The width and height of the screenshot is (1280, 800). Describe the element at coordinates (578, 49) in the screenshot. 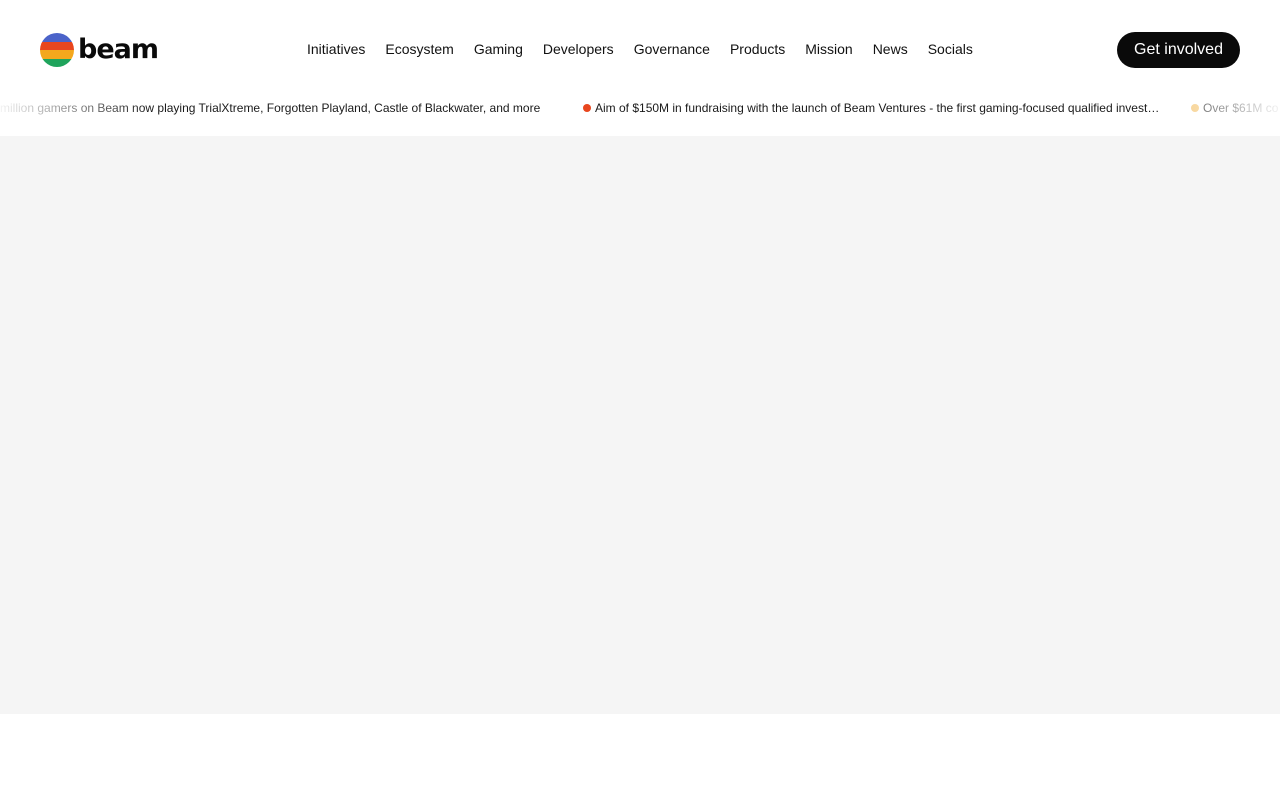

I see `nav-item-developers: Developers` at that location.